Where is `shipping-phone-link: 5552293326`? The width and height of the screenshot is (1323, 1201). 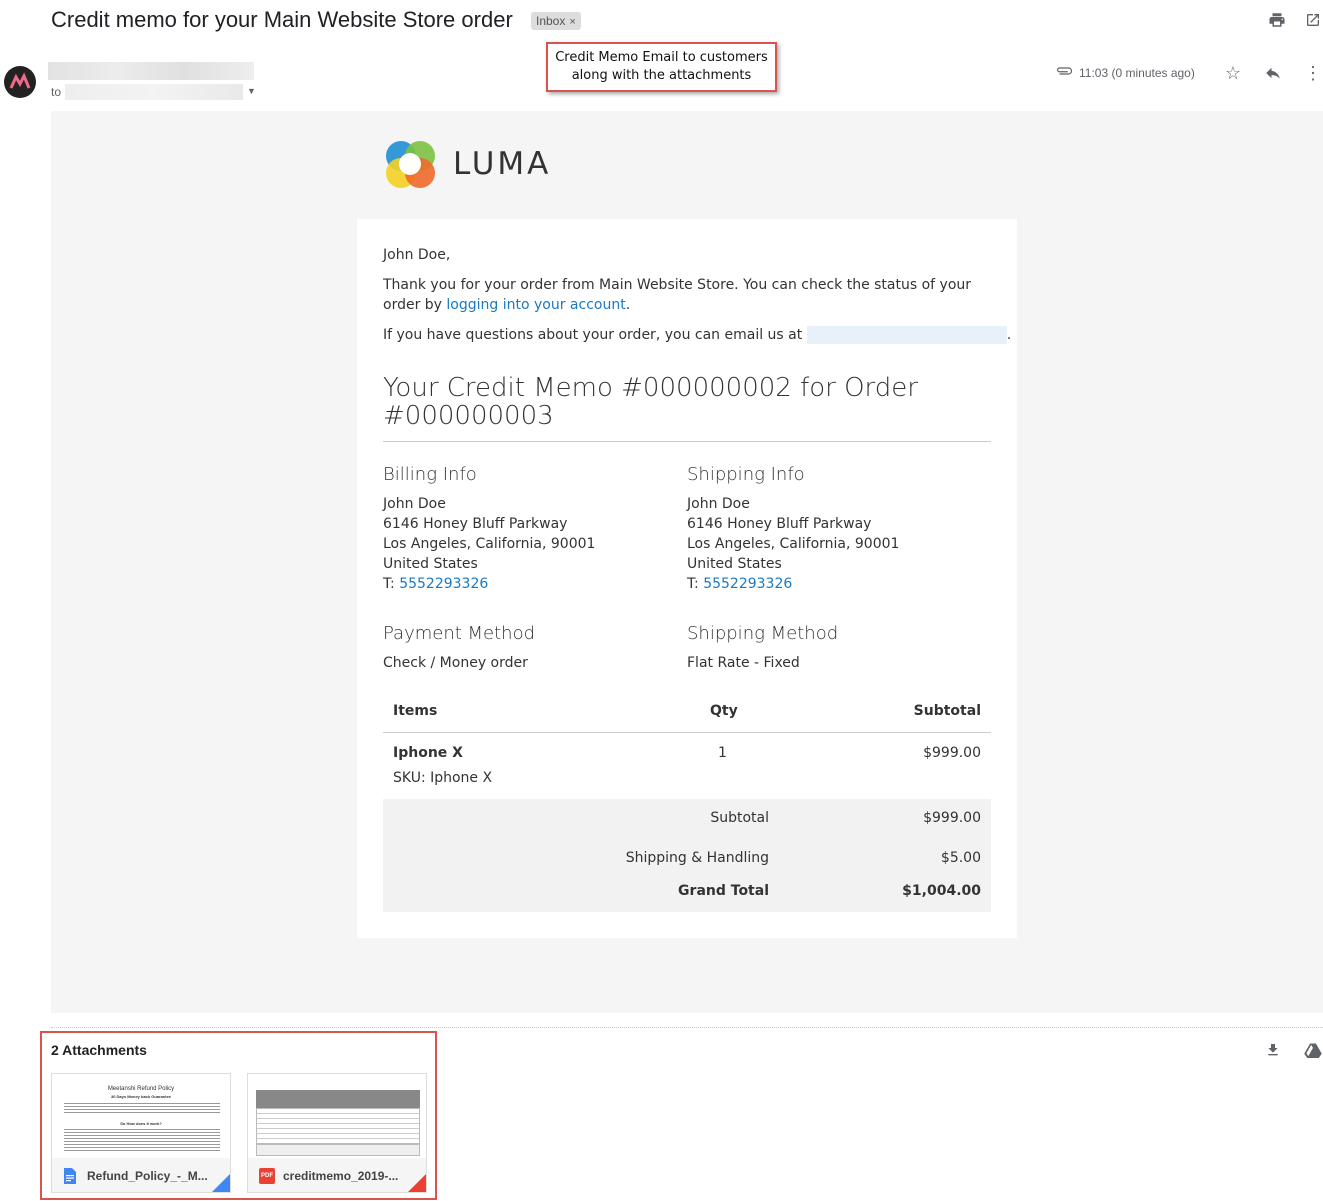
shipping-phone-link: 5552293326 is located at coordinates (747, 584).